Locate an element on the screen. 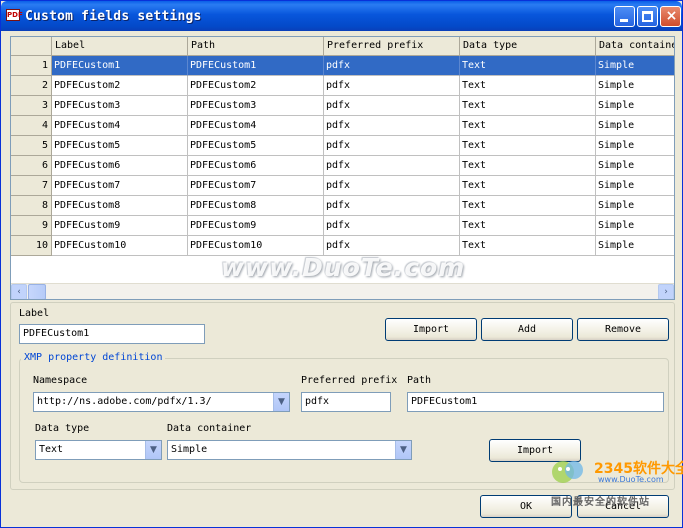  remove-button: Remove is located at coordinates (623, 329).